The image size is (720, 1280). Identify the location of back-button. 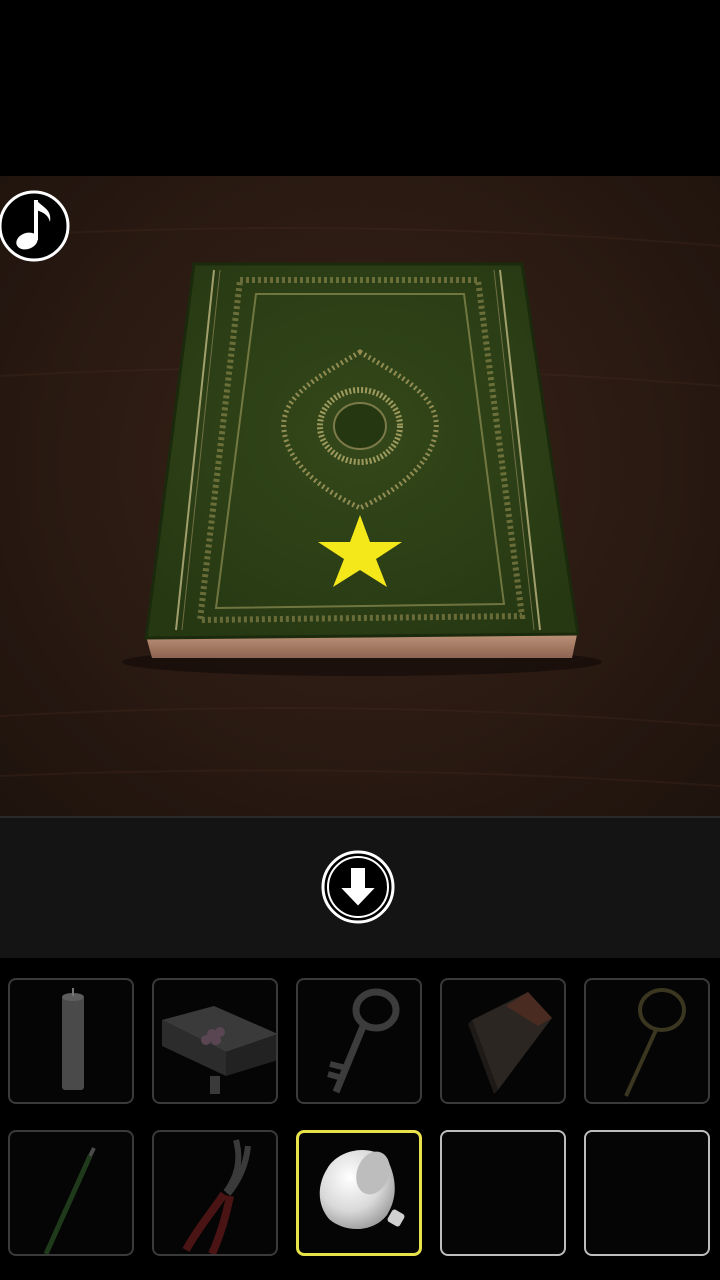
(358, 887).